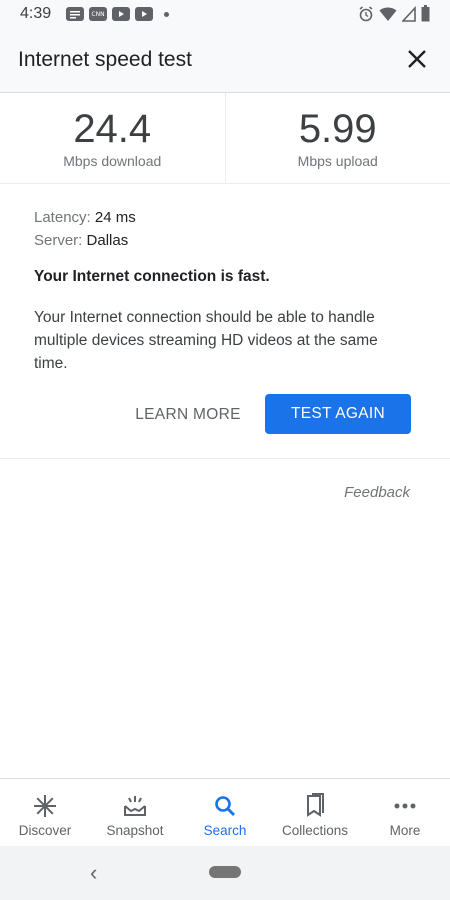  What do you see at coordinates (98, 14) in the screenshot?
I see `cnn-icon: CNN` at bounding box center [98, 14].